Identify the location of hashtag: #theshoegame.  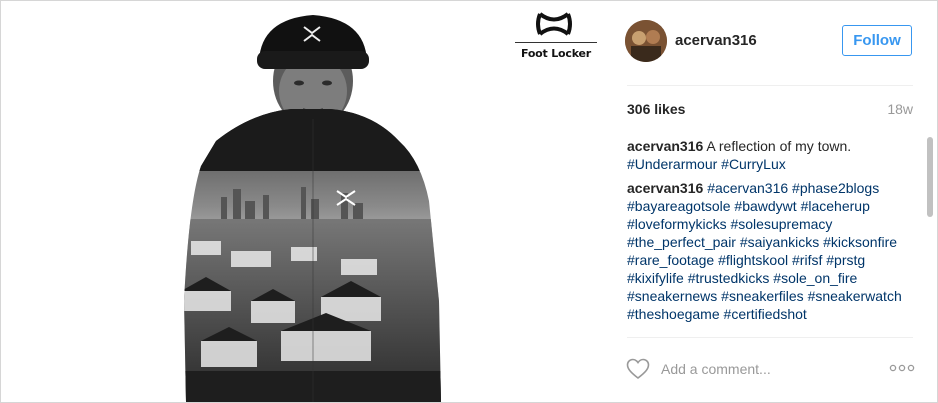
(673, 314).